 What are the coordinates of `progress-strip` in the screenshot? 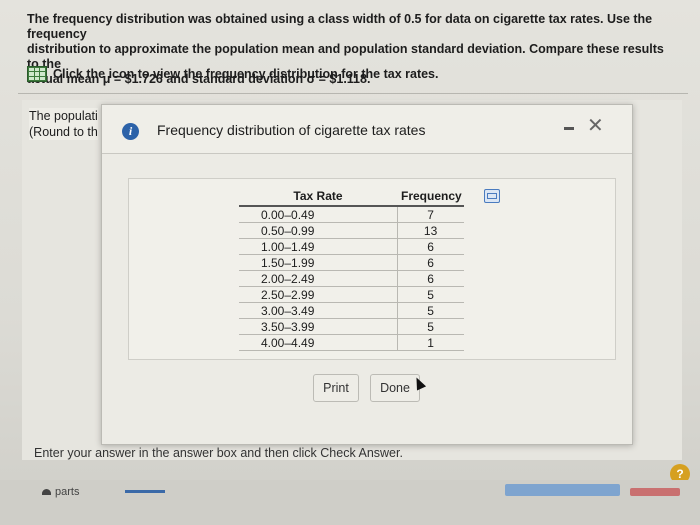 It's located at (145, 491).